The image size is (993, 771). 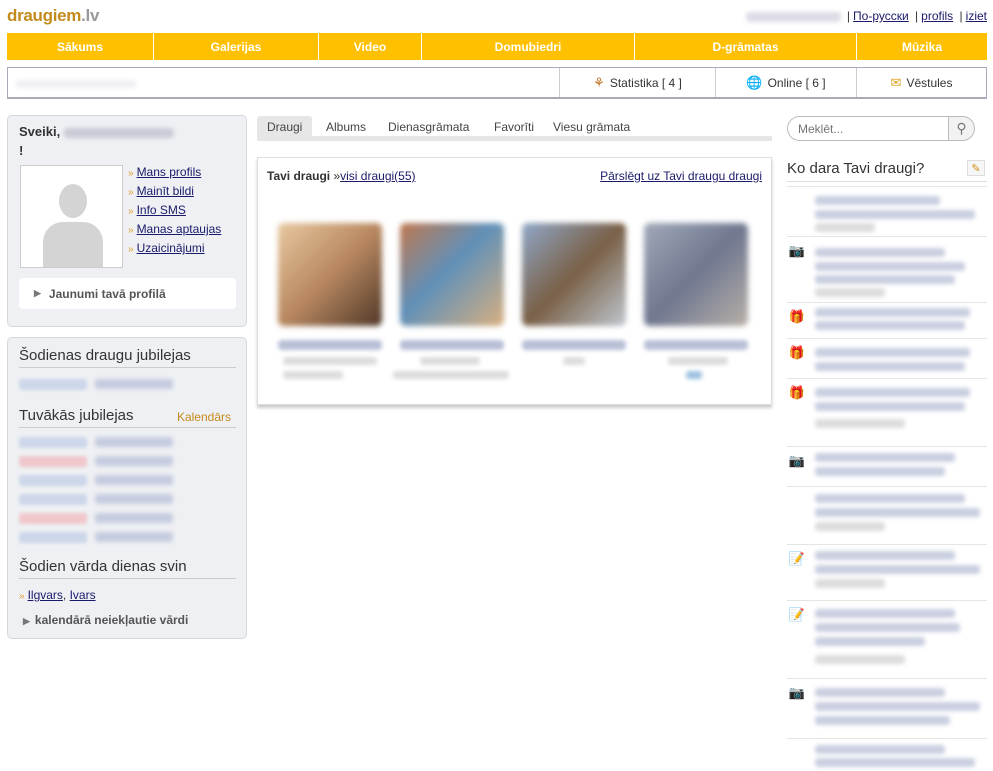 I want to click on greeting: Sveiki,, so click(x=96, y=131).